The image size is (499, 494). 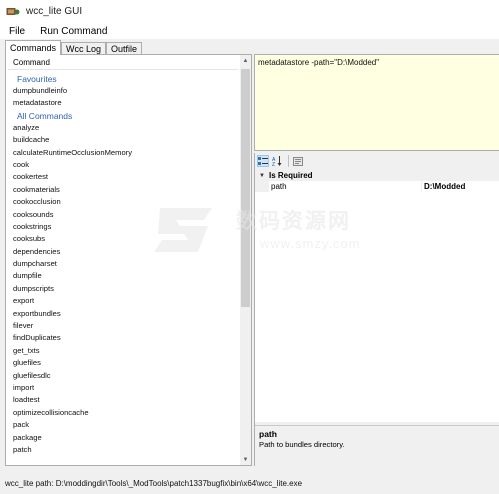 I want to click on command-list-scrollbar: ▲ ▼, so click(x=245, y=260).